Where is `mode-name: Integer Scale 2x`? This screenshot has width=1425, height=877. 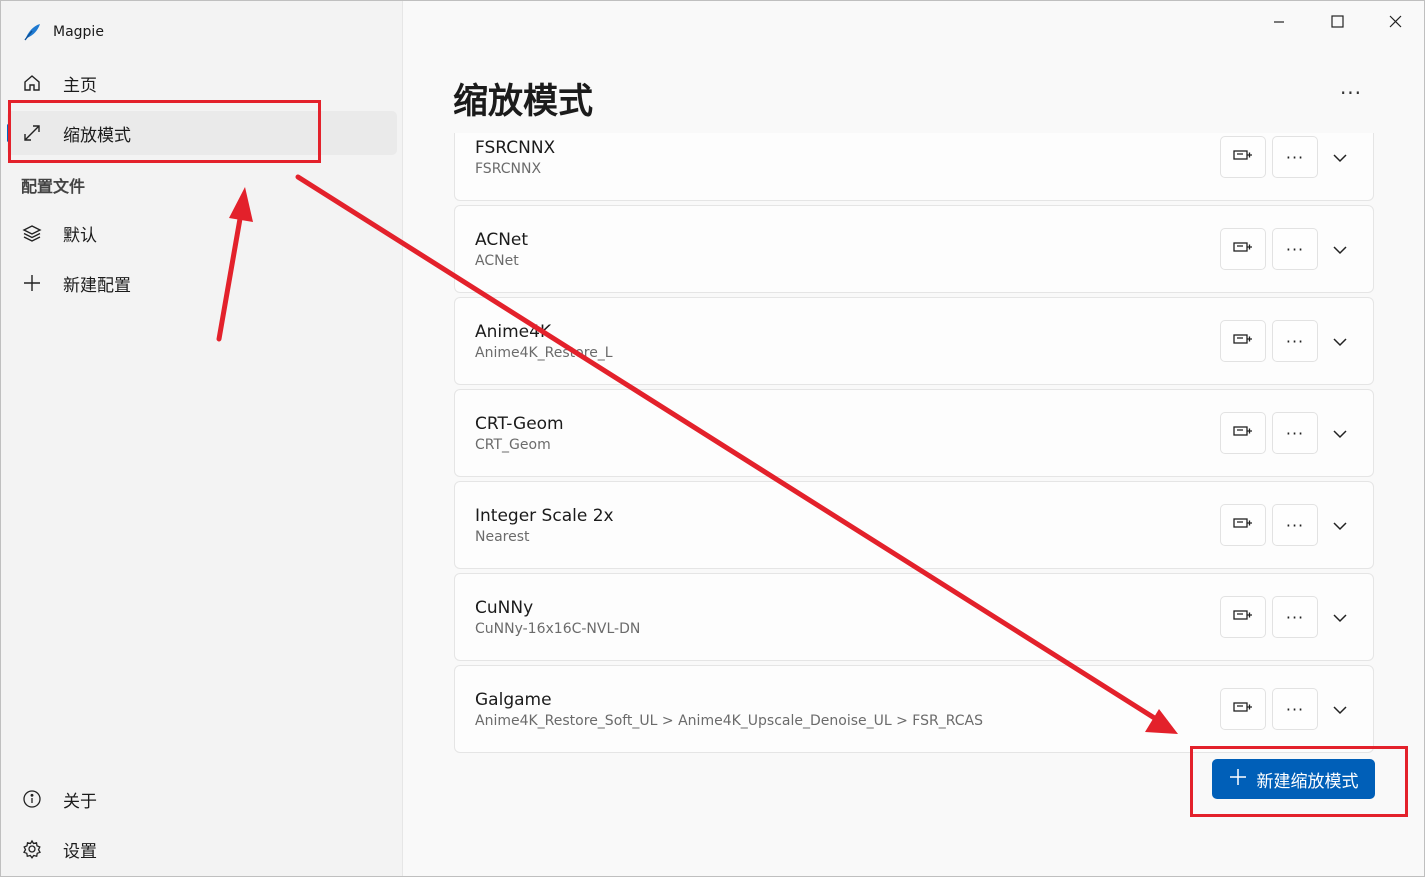 mode-name: Integer Scale 2x is located at coordinates (544, 516).